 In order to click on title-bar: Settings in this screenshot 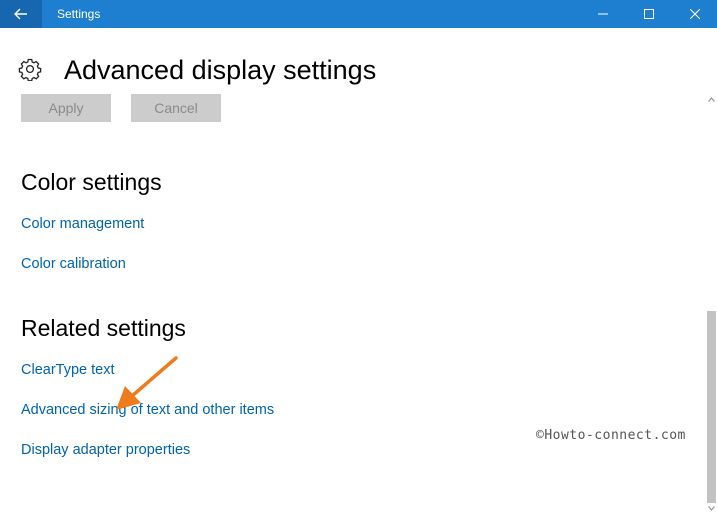, I will do `click(358, 14)`.